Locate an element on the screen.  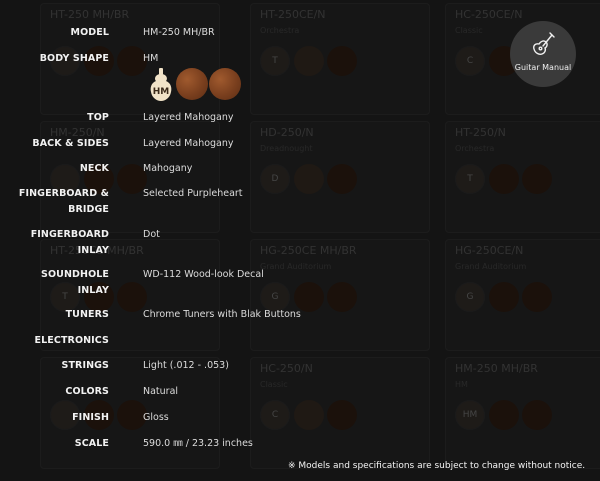
hm-shape-icon: HM is located at coordinates (161, 84).